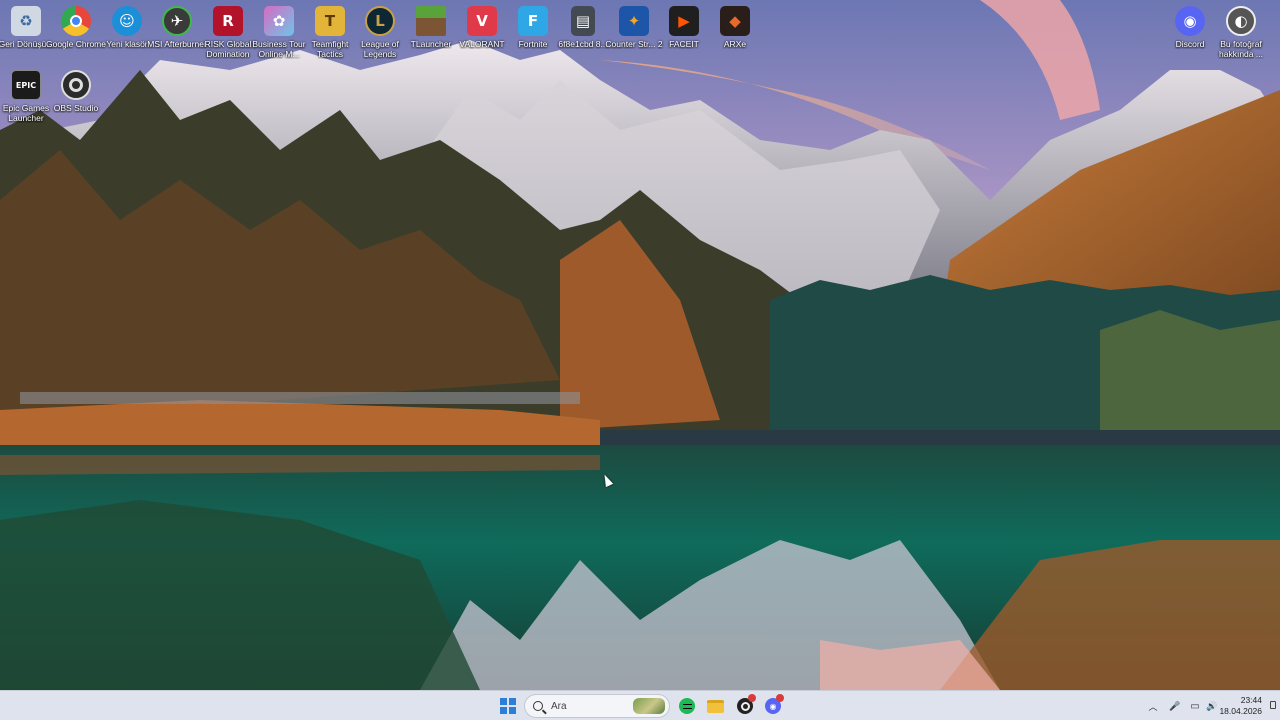 Image resolution: width=1280 pixels, height=720 pixels. I want to click on network-icon: ▭, so click(1195, 706).